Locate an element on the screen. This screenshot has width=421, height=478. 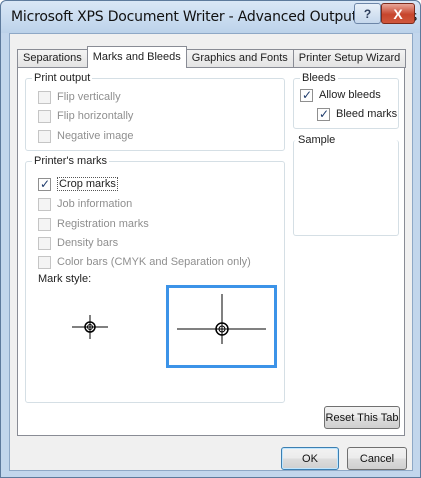
job-information-label: Job information is located at coordinates (95, 204).